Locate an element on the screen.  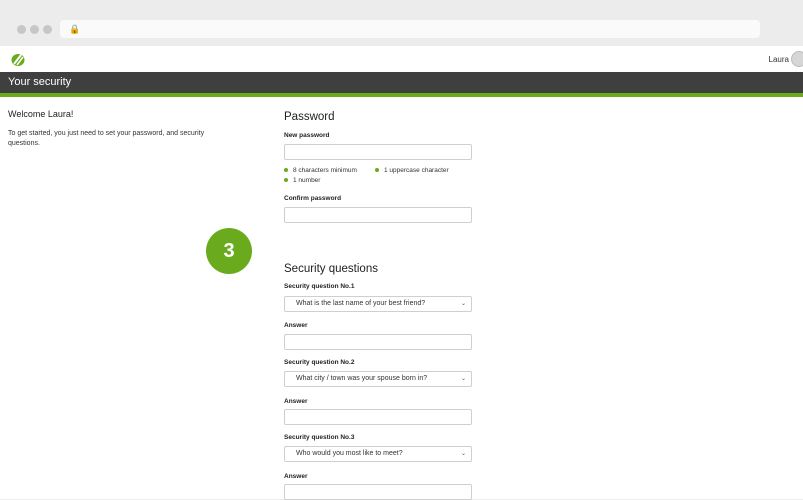
confirm-password-input is located at coordinates (378, 215).